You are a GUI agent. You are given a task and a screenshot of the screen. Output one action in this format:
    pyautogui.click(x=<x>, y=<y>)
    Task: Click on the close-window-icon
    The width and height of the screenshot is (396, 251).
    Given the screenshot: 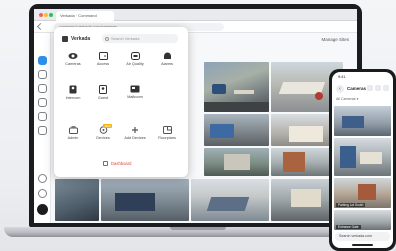 What is the action you would take?
    pyautogui.click(x=41, y=15)
    